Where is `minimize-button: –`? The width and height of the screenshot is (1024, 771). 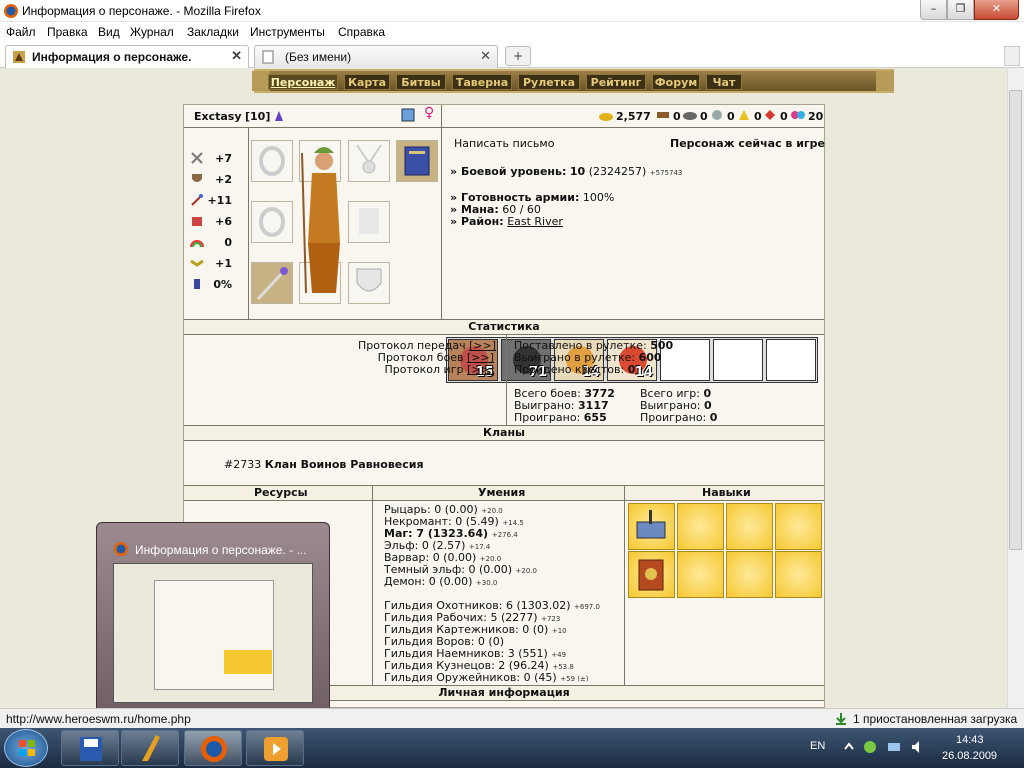
minimize-button: – is located at coordinates (933, 10).